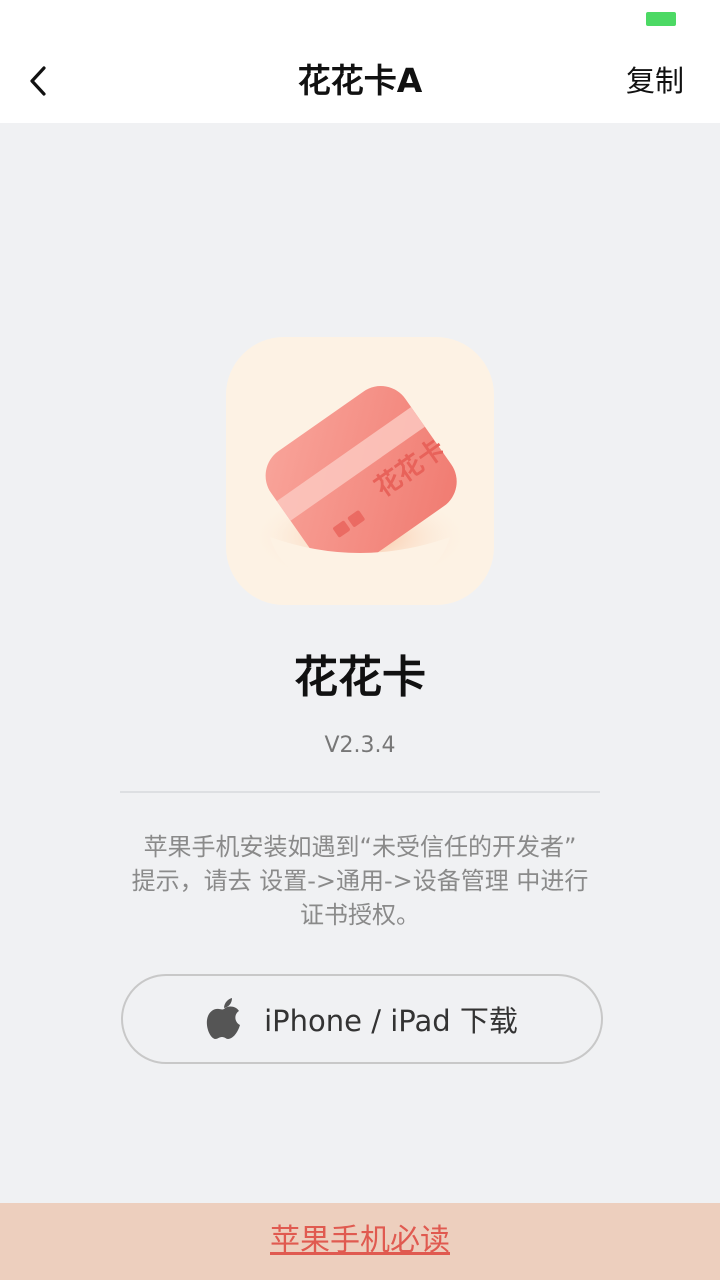 The height and width of the screenshot is (1280, 720). I want to click on battery-icon, so click(661, 19).